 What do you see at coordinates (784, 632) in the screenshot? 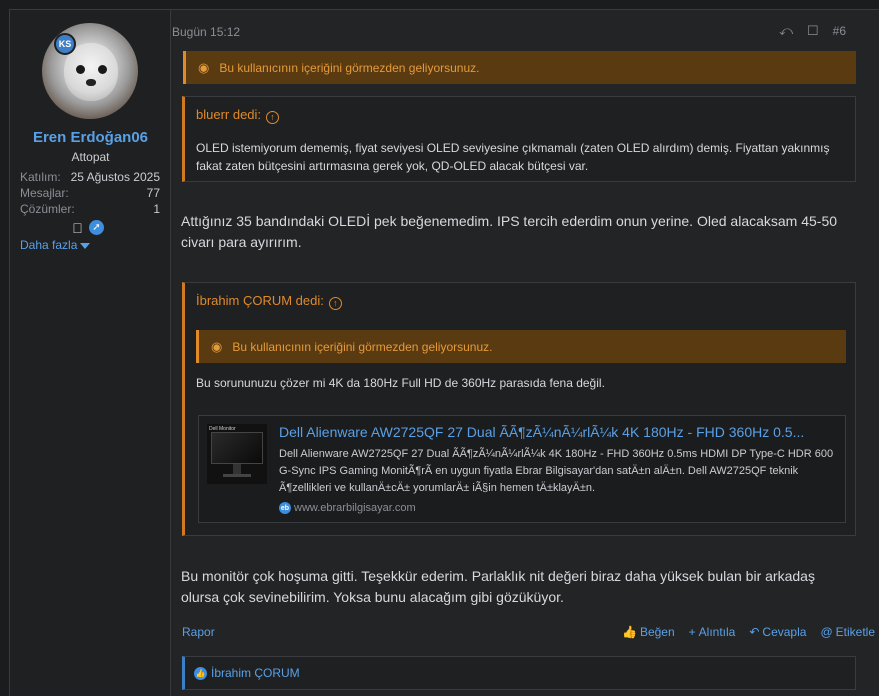
I see `reply-label: Cevapla` at bounding box center [784, 632].